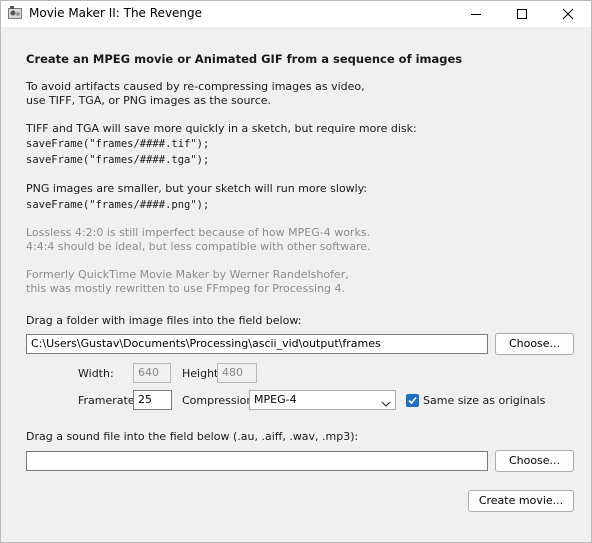  What do you see at coordinates (237, 373) in the screenshot?
I see `height-field: 480` at bounding box center [237, 373].